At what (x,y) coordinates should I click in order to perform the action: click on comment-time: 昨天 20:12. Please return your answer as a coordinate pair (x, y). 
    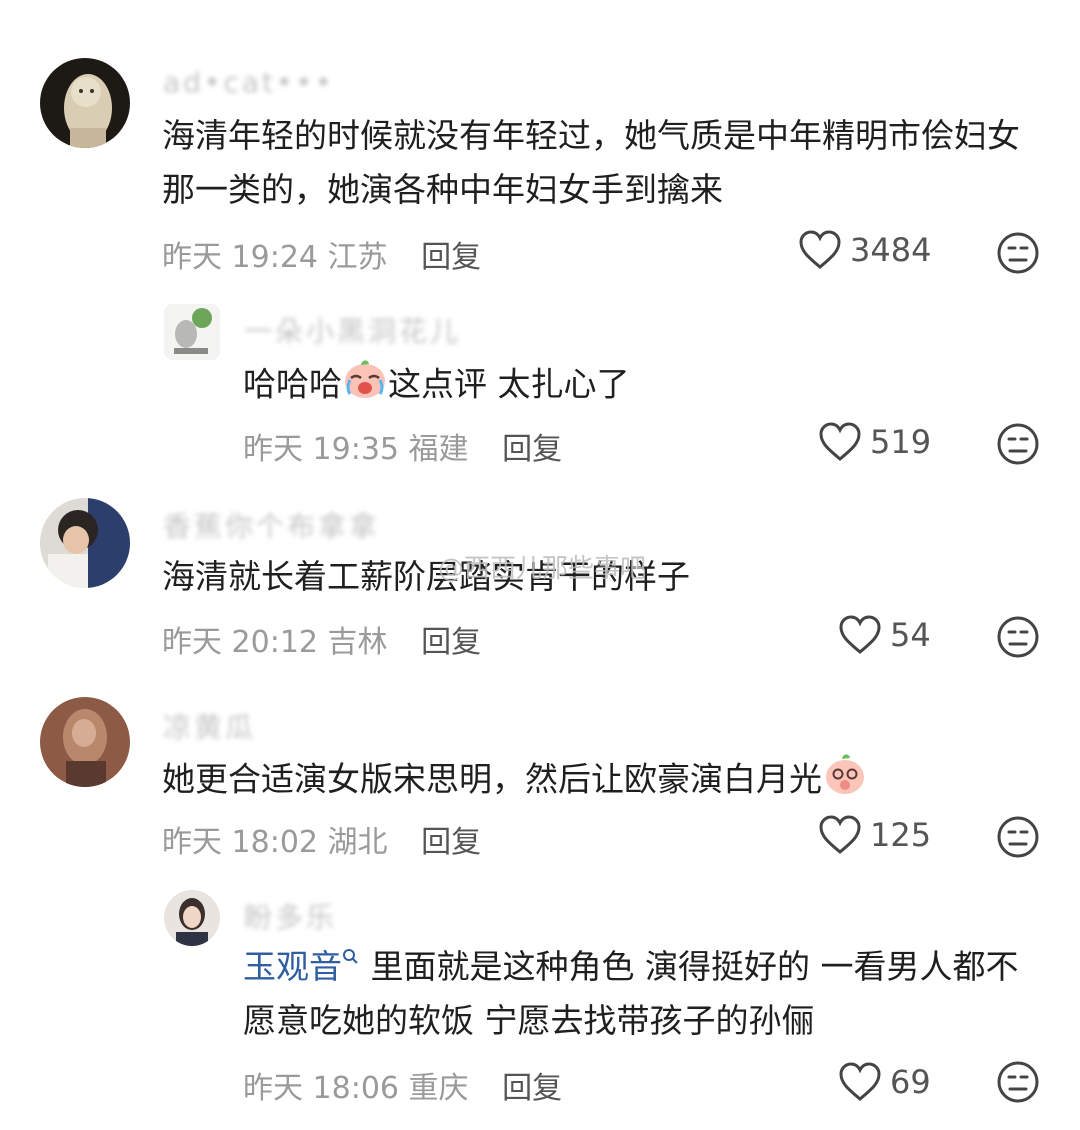
    Looking at the image, I should click on (240, 642).